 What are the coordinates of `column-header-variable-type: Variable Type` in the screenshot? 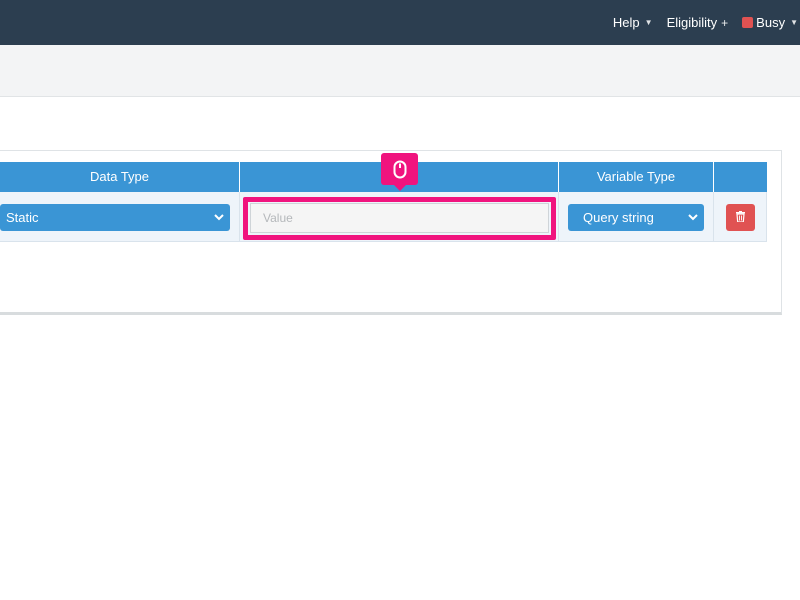 It's located at (635, 177).